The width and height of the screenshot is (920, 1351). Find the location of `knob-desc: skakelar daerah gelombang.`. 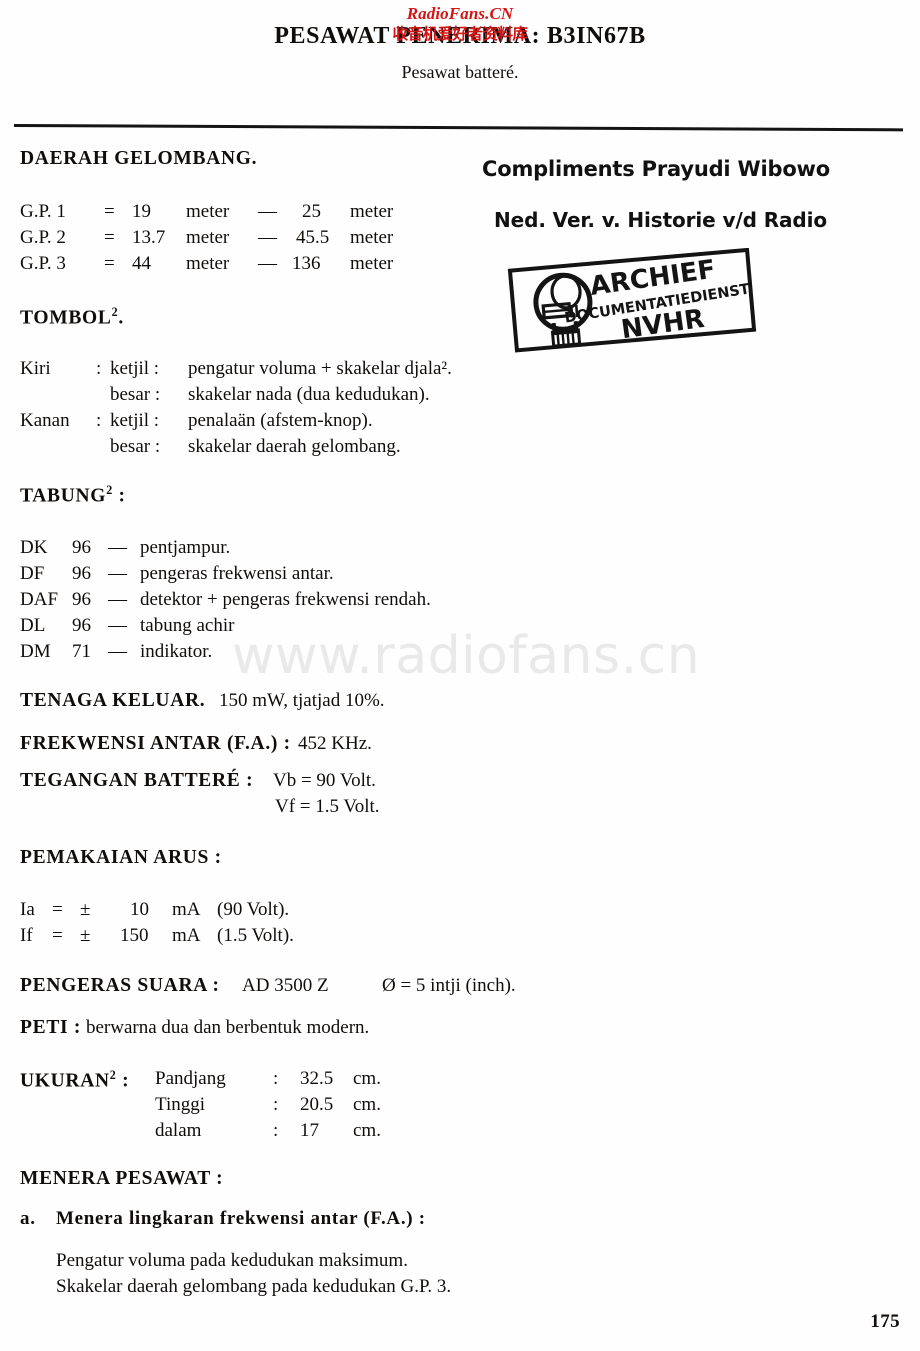

knob-desc: skakelar daerah gelombang. is located at coordinates (294, 446).